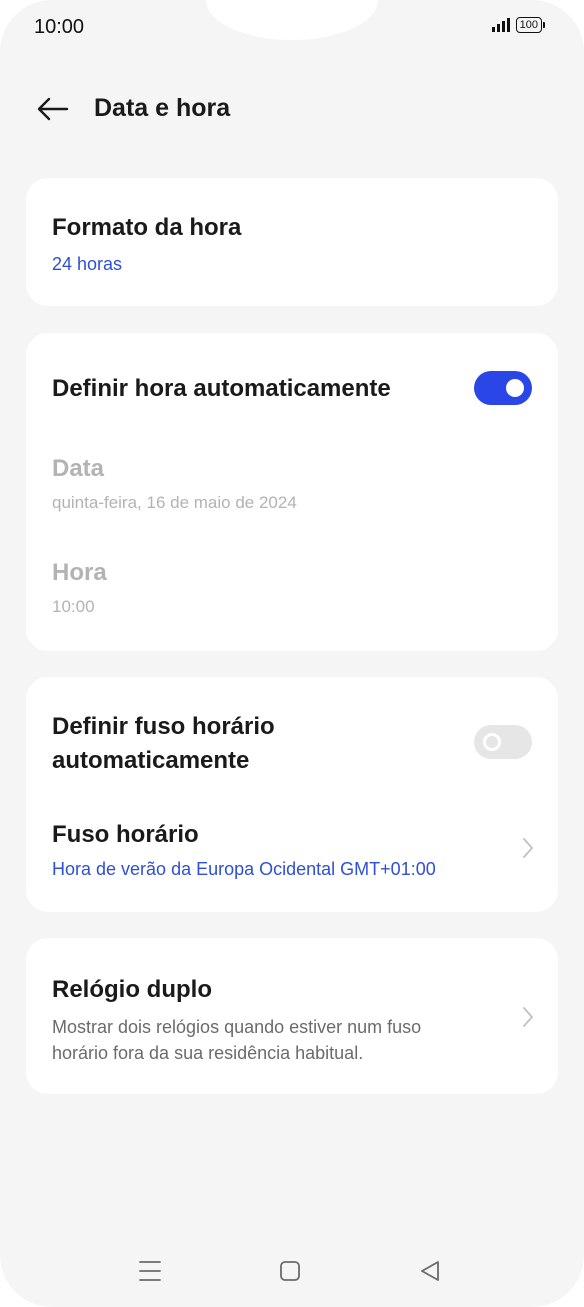  What do you see at coordinates (79, 572) in the screenshot?
I see `time-title: Hora` at bounding box center [79, 572].